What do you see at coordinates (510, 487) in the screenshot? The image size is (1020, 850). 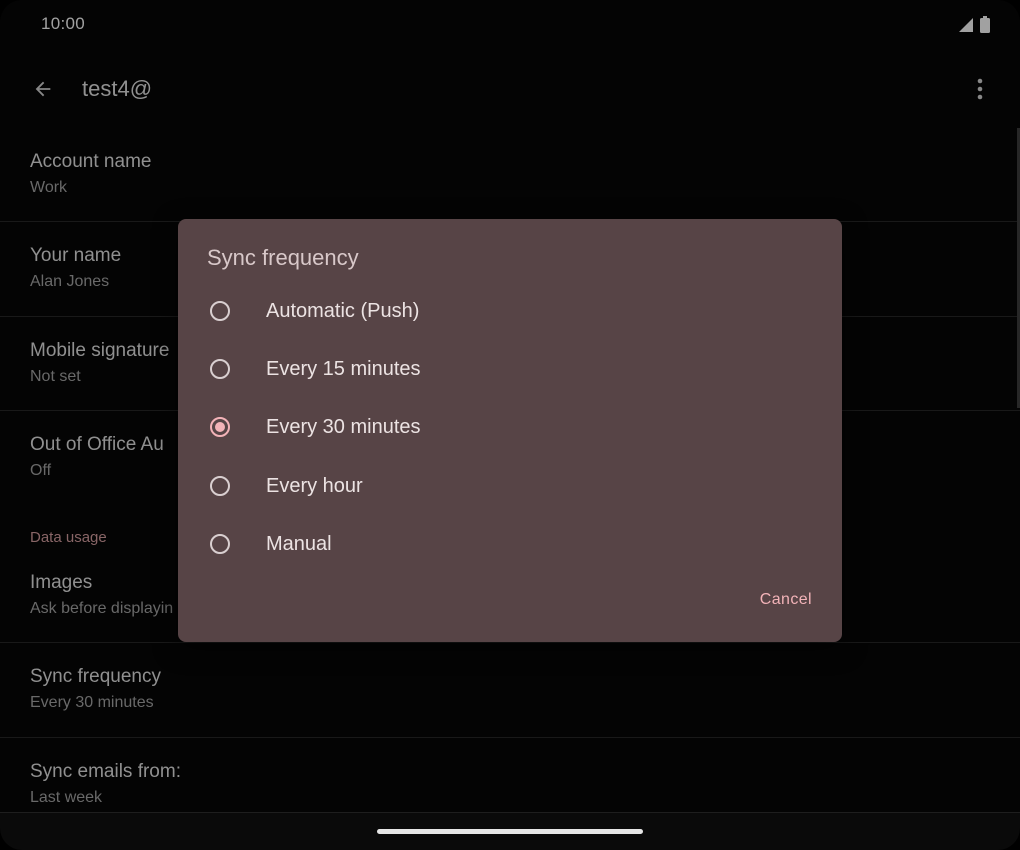 I see `option-every-hour: Every hour` at bounding box center [510, 487].